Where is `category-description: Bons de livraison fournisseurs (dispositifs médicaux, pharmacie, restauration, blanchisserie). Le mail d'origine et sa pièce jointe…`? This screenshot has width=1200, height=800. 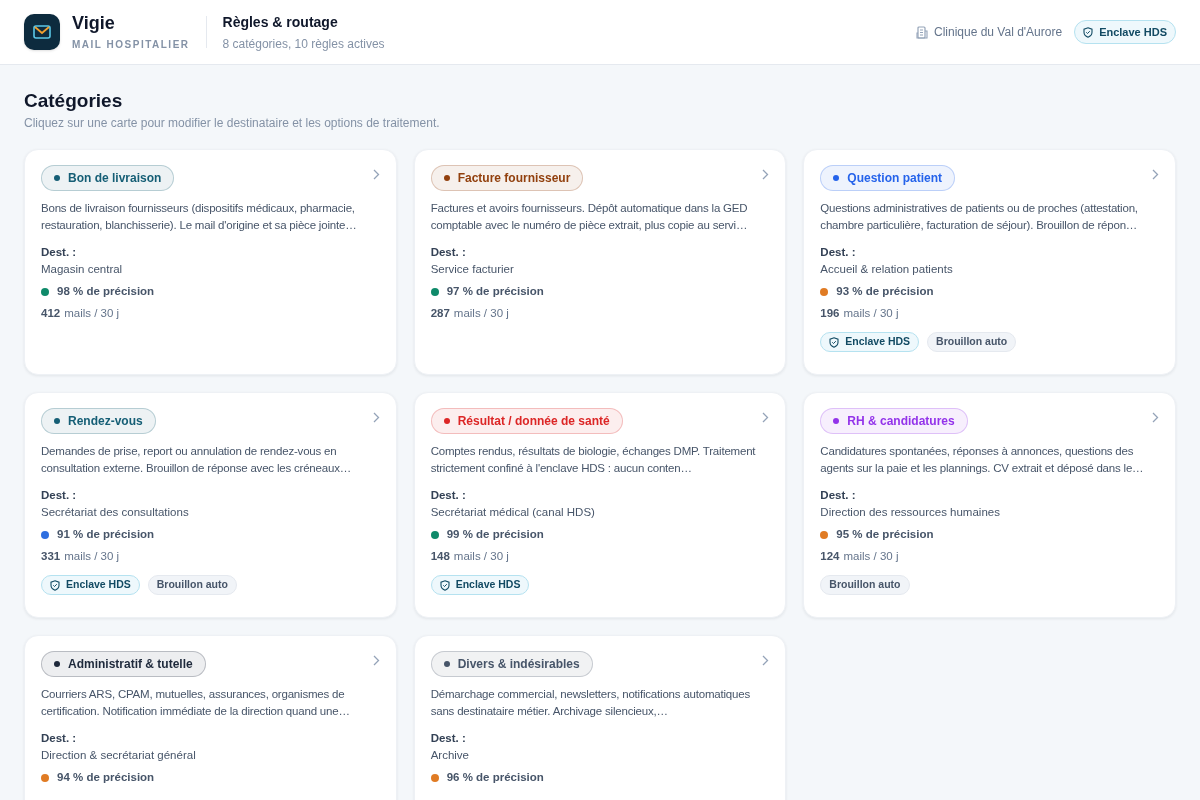 category-description: Bons de livraison fournisseurs (dispositifs médicaux, pharmacie, restauration, blanchisserie). Le mail d'origine et sa pièce jointe… is located at coordinates (199, 217).